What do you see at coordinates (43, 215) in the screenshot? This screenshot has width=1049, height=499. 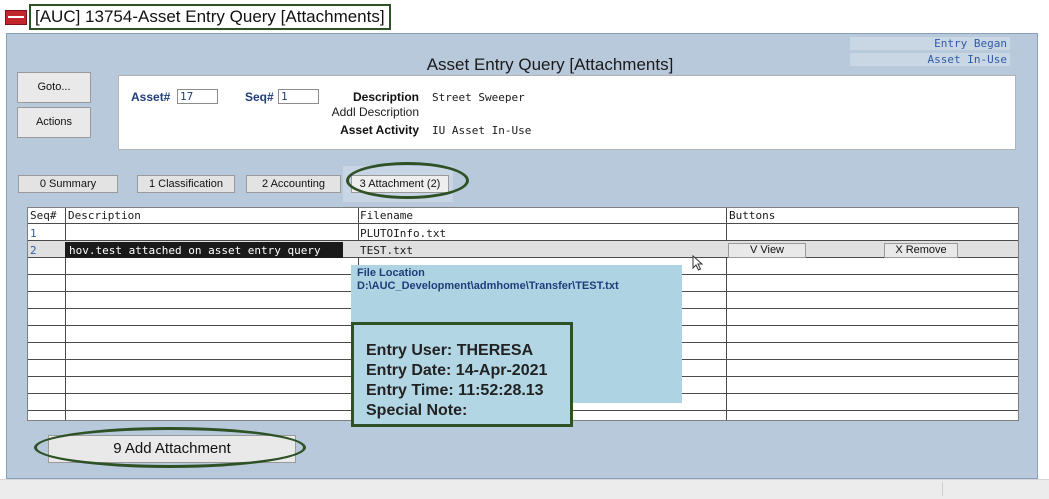 I see `header-seq: Seq#` at bounding box center [43, 215].